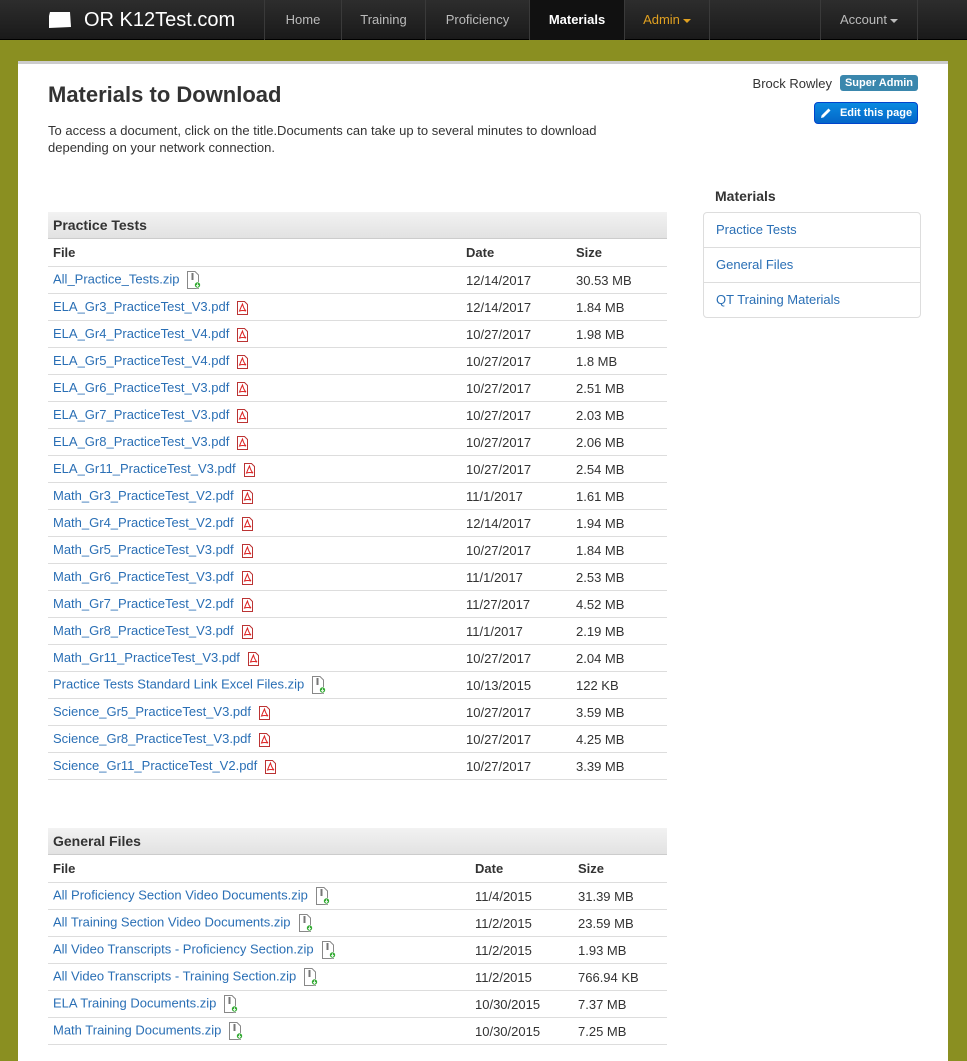 This screenshot has height=1061, width=967. Describe the element at coordinates (143, 522) in the screenshot. I see `file-download-link: Math_Gr4_PracticeTest_V2.pdf` at that location.